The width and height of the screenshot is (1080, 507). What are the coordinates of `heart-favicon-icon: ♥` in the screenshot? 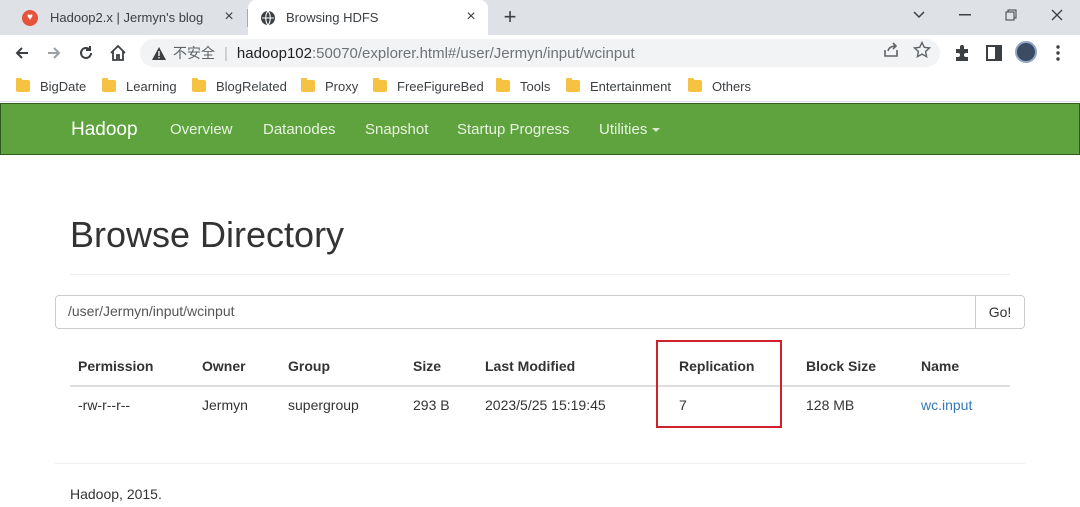 It's located at (30, 17).